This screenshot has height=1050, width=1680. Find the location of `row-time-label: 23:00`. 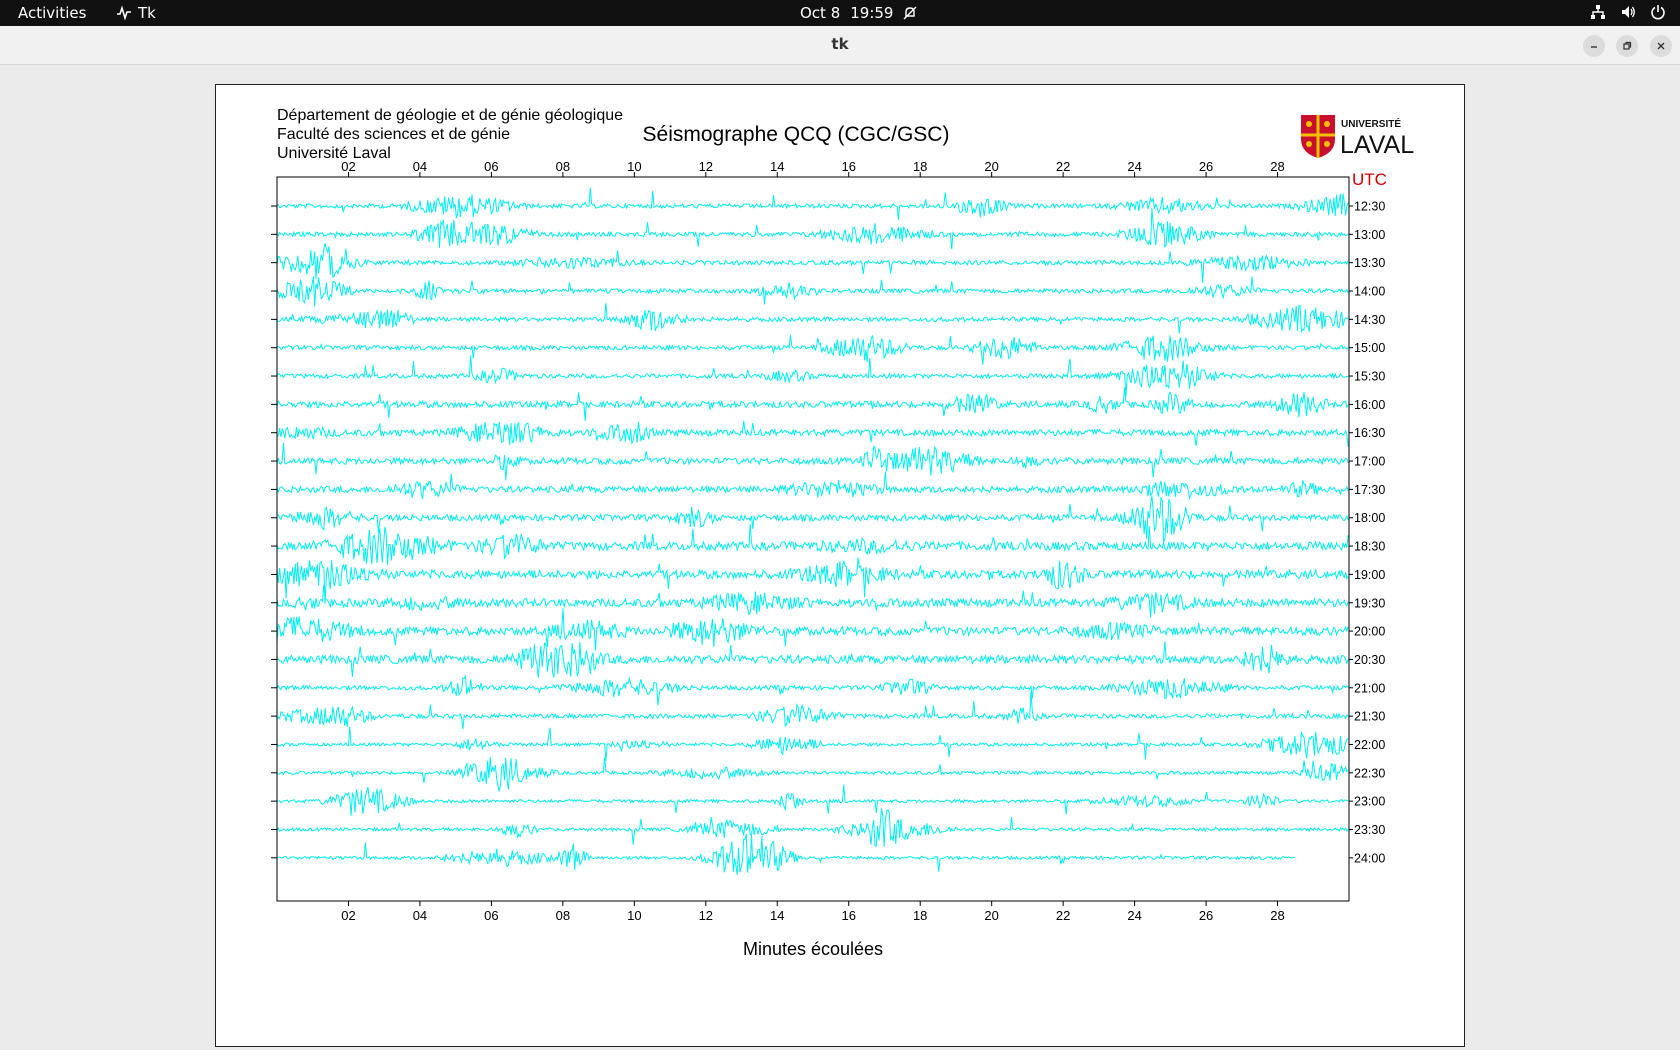

row-time-label: 23:00 is located at coordinates (1369, 802).